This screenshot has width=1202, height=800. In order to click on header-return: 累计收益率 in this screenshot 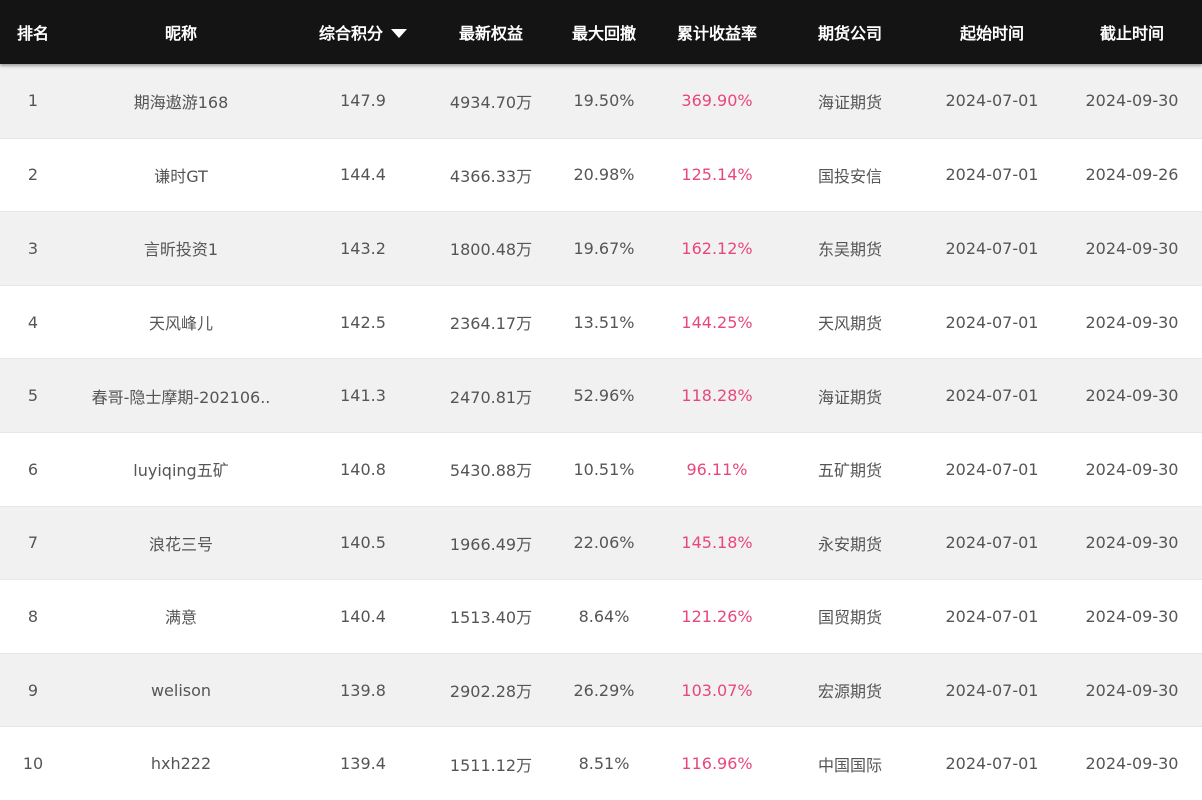, I will do `click(717, 32)`.